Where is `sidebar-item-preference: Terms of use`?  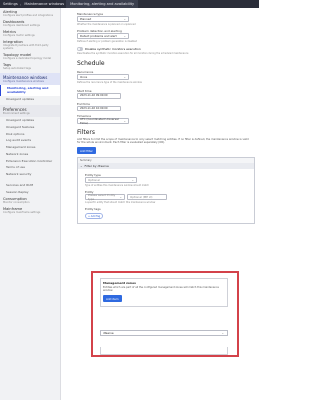 sidebar-item-preference: Terms of use is located at coordinates (30, 167).